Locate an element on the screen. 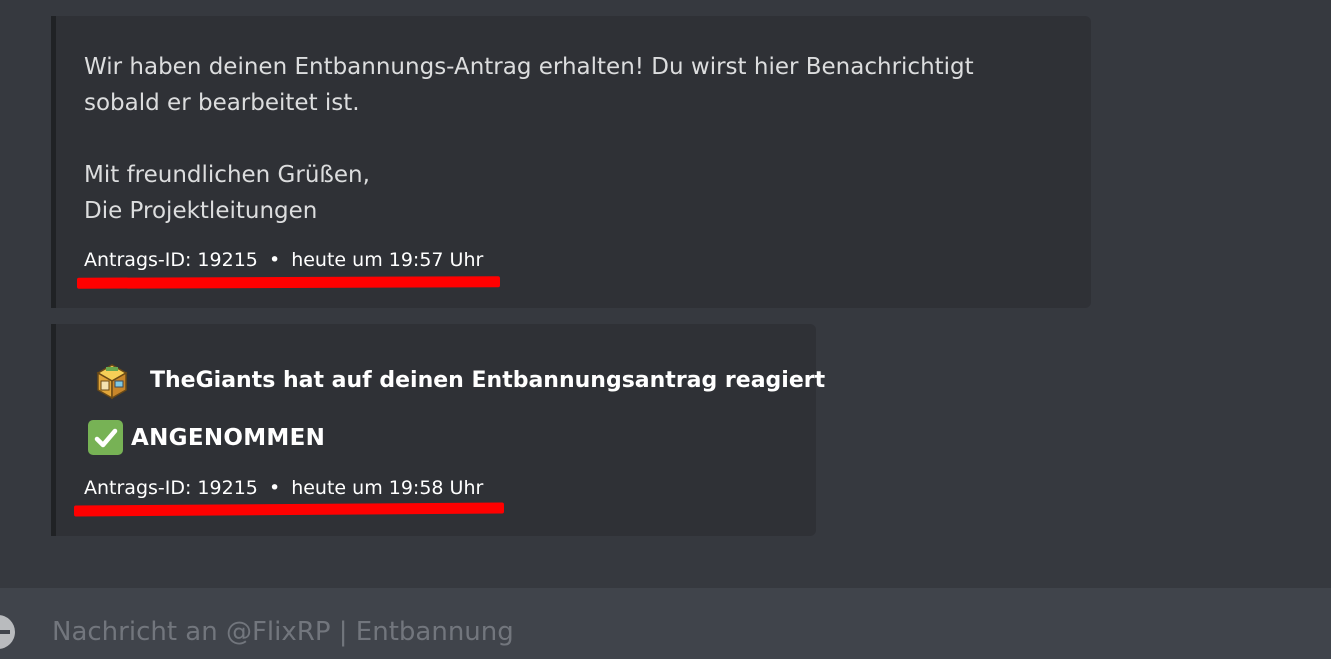 This screenshot has width=1331, height=659. message-composer is located at coordinates (665, 623).